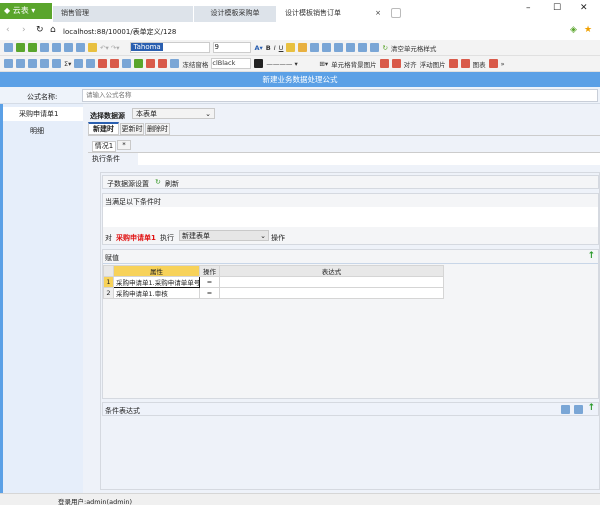  What do you see at coordinates (268, 48) in the screenshot?
I see `bold-icon: B` at bounding box center [268, 48].